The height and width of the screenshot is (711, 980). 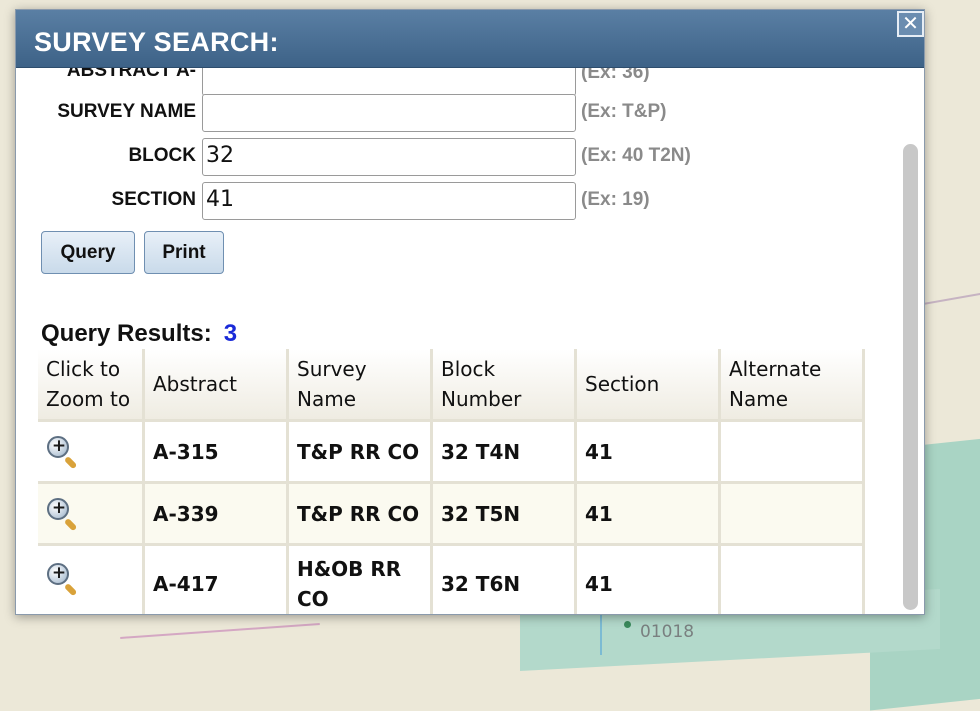 What do you see at coordinates (505, 453) in the screenshot?
I see `table-cell-block-number: 32 T4N` at bounding box center [505, 453].